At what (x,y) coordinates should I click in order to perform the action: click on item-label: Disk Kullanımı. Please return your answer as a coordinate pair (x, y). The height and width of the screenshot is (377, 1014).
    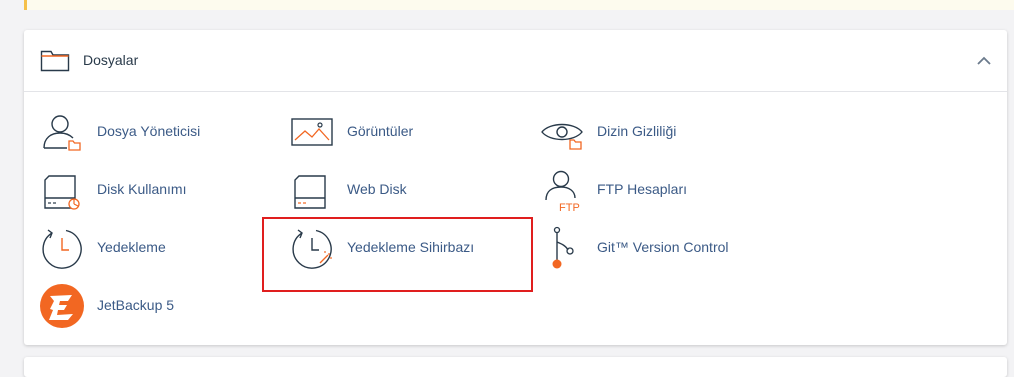
    Looking at the image, I should click on (142, 189).